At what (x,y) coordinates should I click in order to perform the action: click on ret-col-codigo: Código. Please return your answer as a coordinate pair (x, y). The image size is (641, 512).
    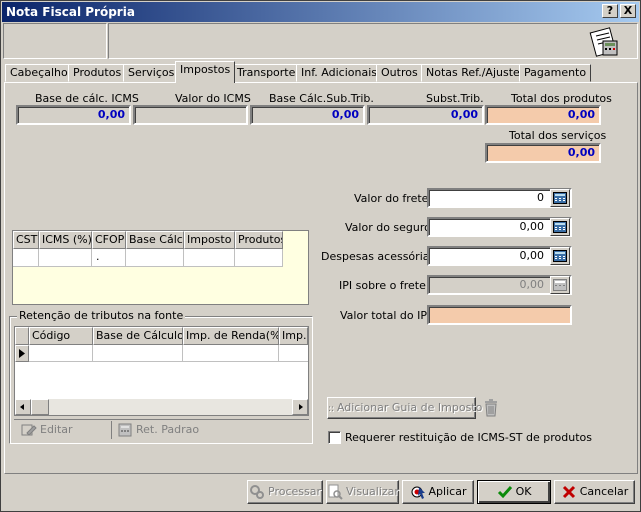
    Looking at the image, I should click on (61, 336).